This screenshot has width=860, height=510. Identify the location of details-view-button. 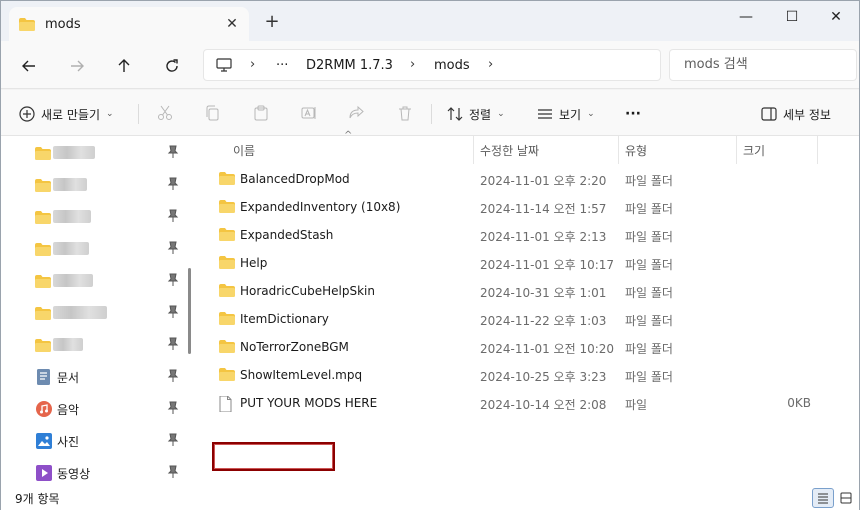
(823, 498).